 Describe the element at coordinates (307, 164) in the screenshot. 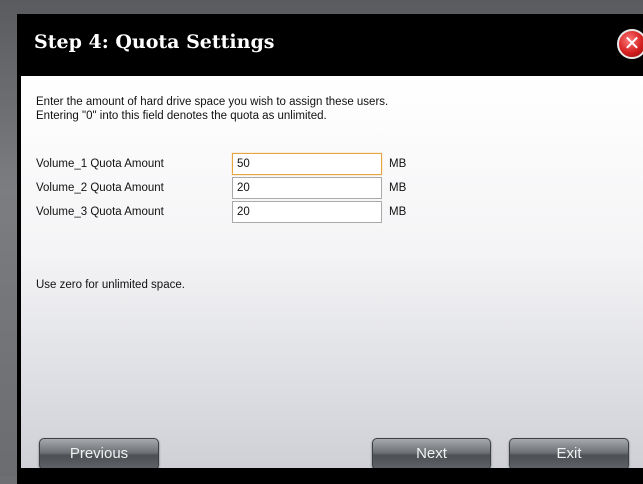

I see `volume-1-quota-input` at that location.